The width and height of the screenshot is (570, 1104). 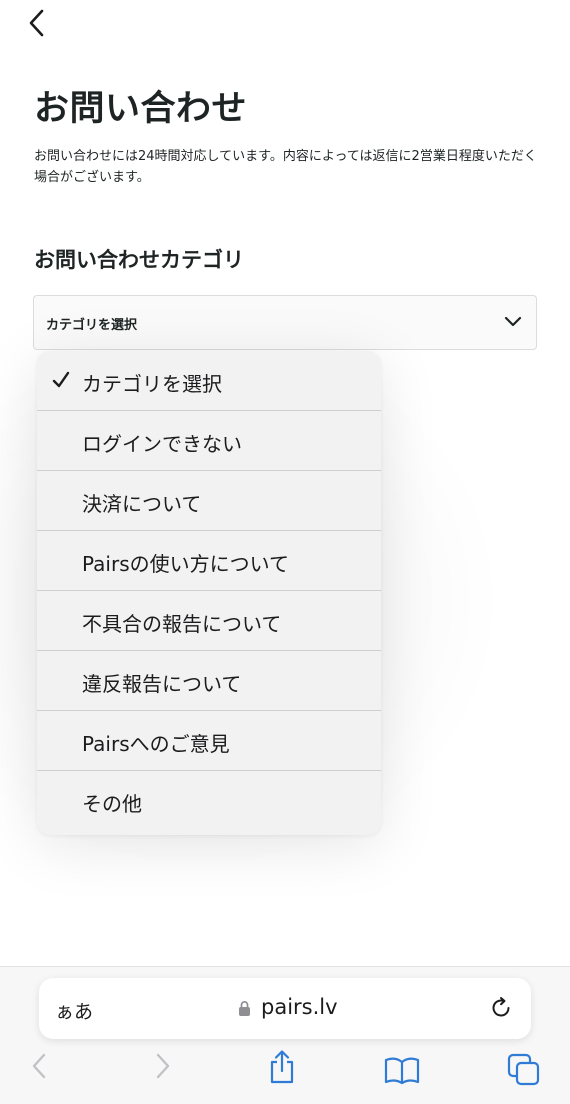 I want to click on dropdown-option-feedback: Pairsへのご意見, so click(x=209, y=741).